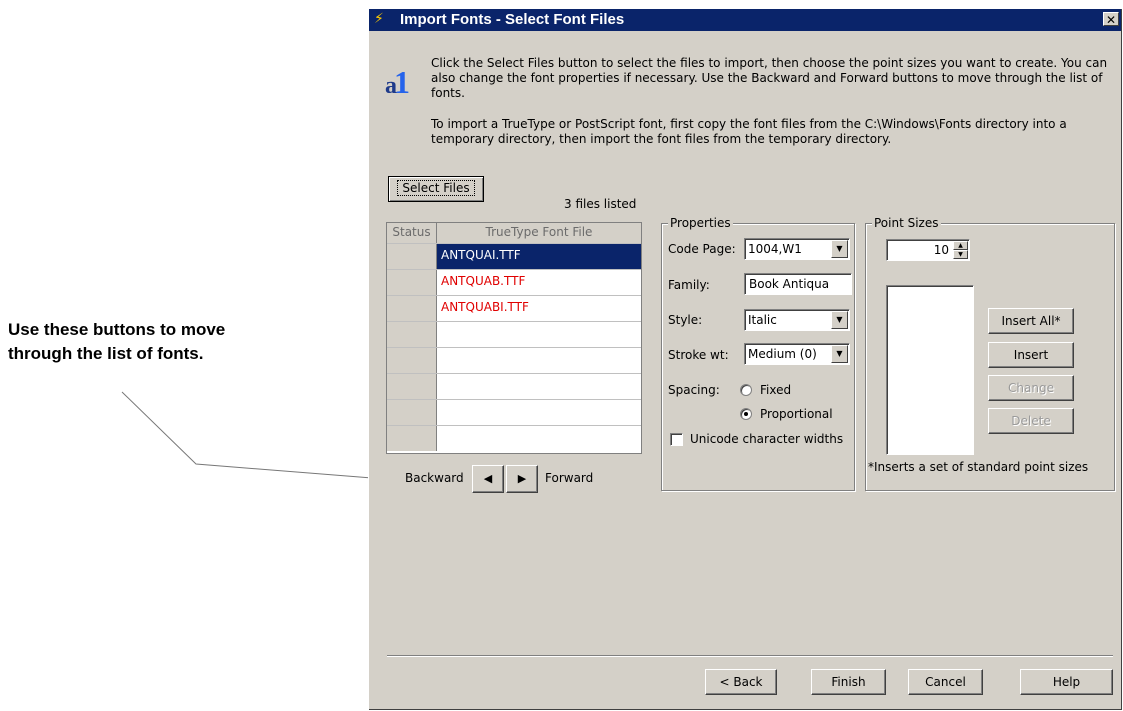 This screenshot has width=1123, height=711. Describe the element at coordinates (745, 20) in the screenshot. I see `title-bar: ⚡ Import Fonts - Select Font Files ✕` at that location.